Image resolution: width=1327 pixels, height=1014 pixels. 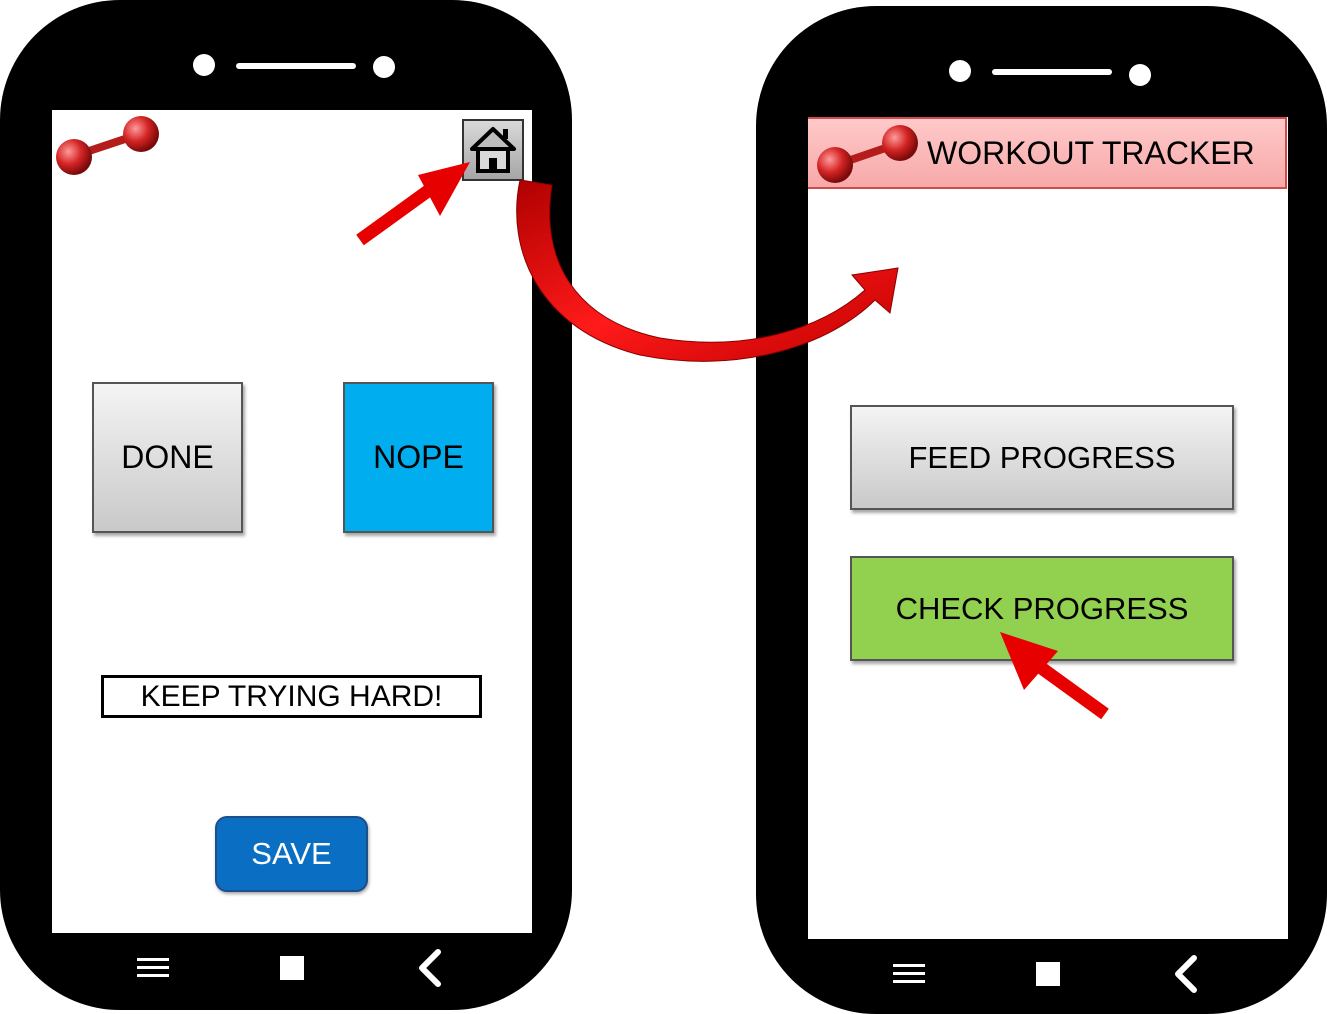 What do you see at coordinates (707, 270) in the screenshot?
I see `navigation-curved-arrow` at bounding box center [707, 270].